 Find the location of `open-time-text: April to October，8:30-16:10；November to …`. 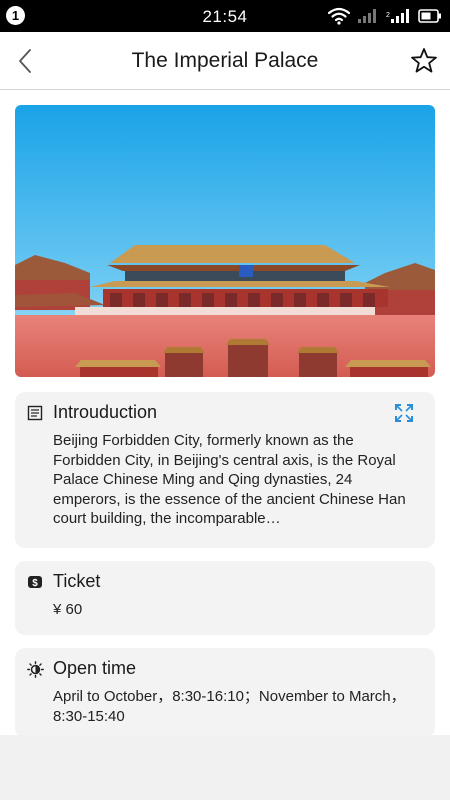

open-time-text: April to October，8:30-16:10；November to … is located at coordinates (229, 706).